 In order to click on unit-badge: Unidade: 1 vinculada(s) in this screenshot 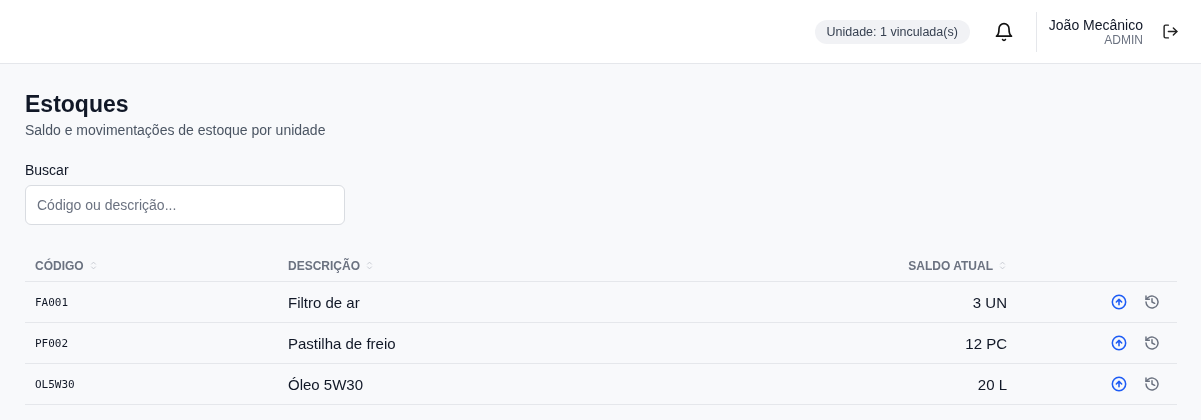, I will do `click(892, 31)`.